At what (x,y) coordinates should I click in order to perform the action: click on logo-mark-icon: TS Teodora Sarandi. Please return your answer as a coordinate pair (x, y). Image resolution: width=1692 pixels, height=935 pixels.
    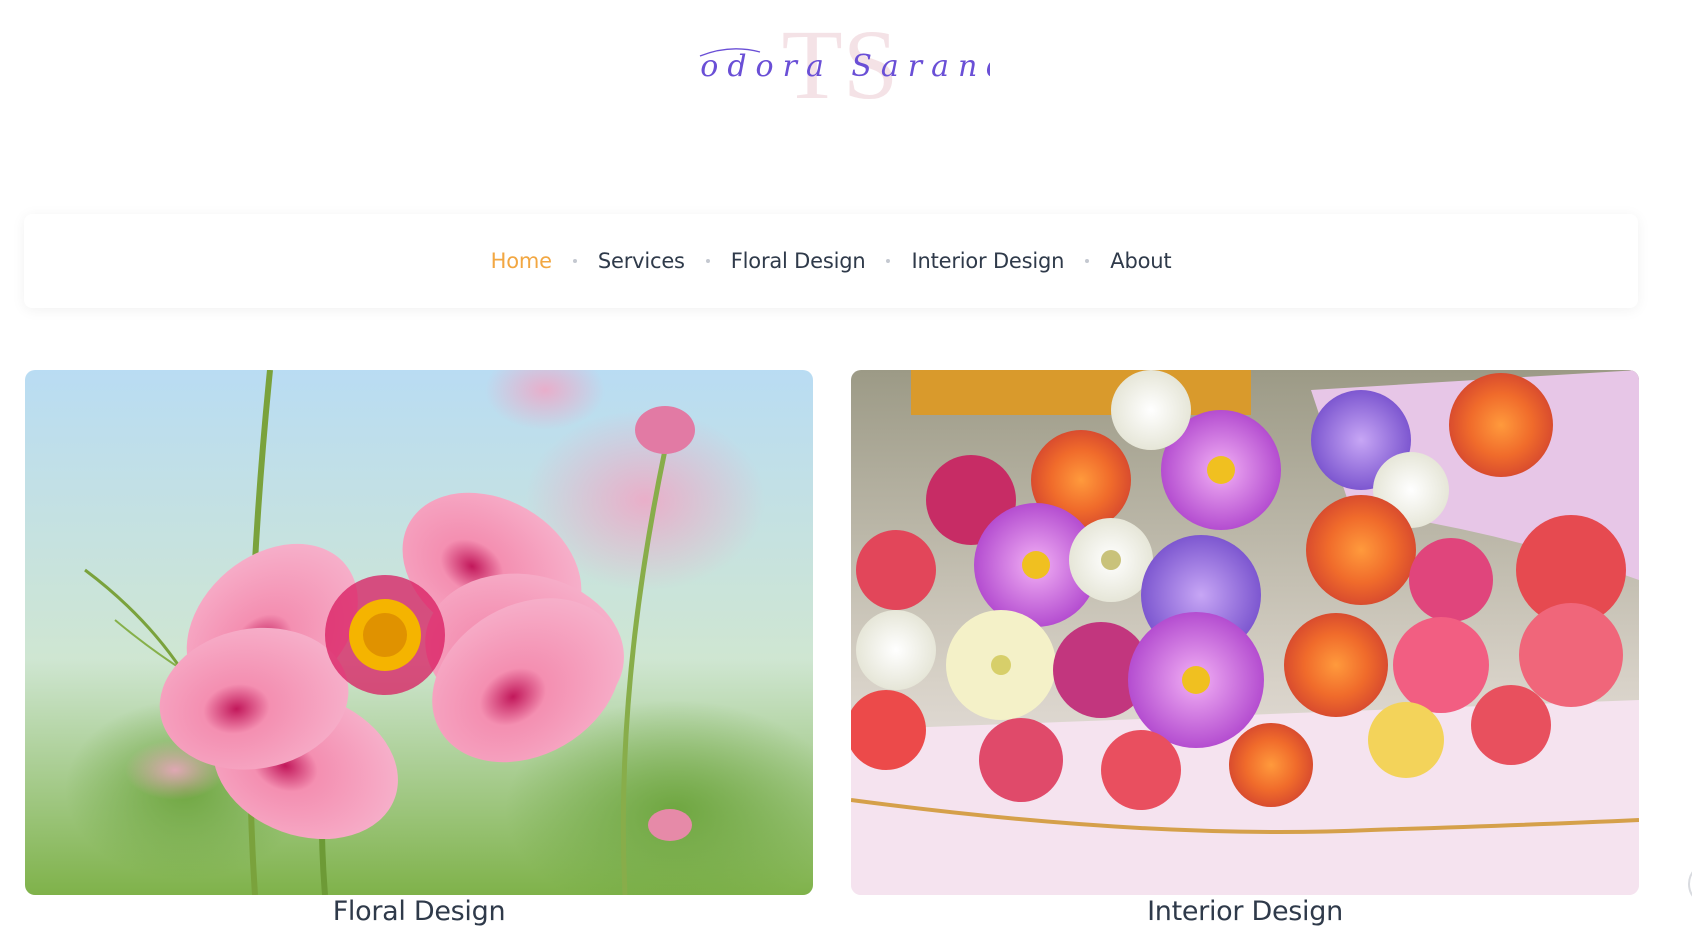
    Looking at the image, I should click on (840, 62).